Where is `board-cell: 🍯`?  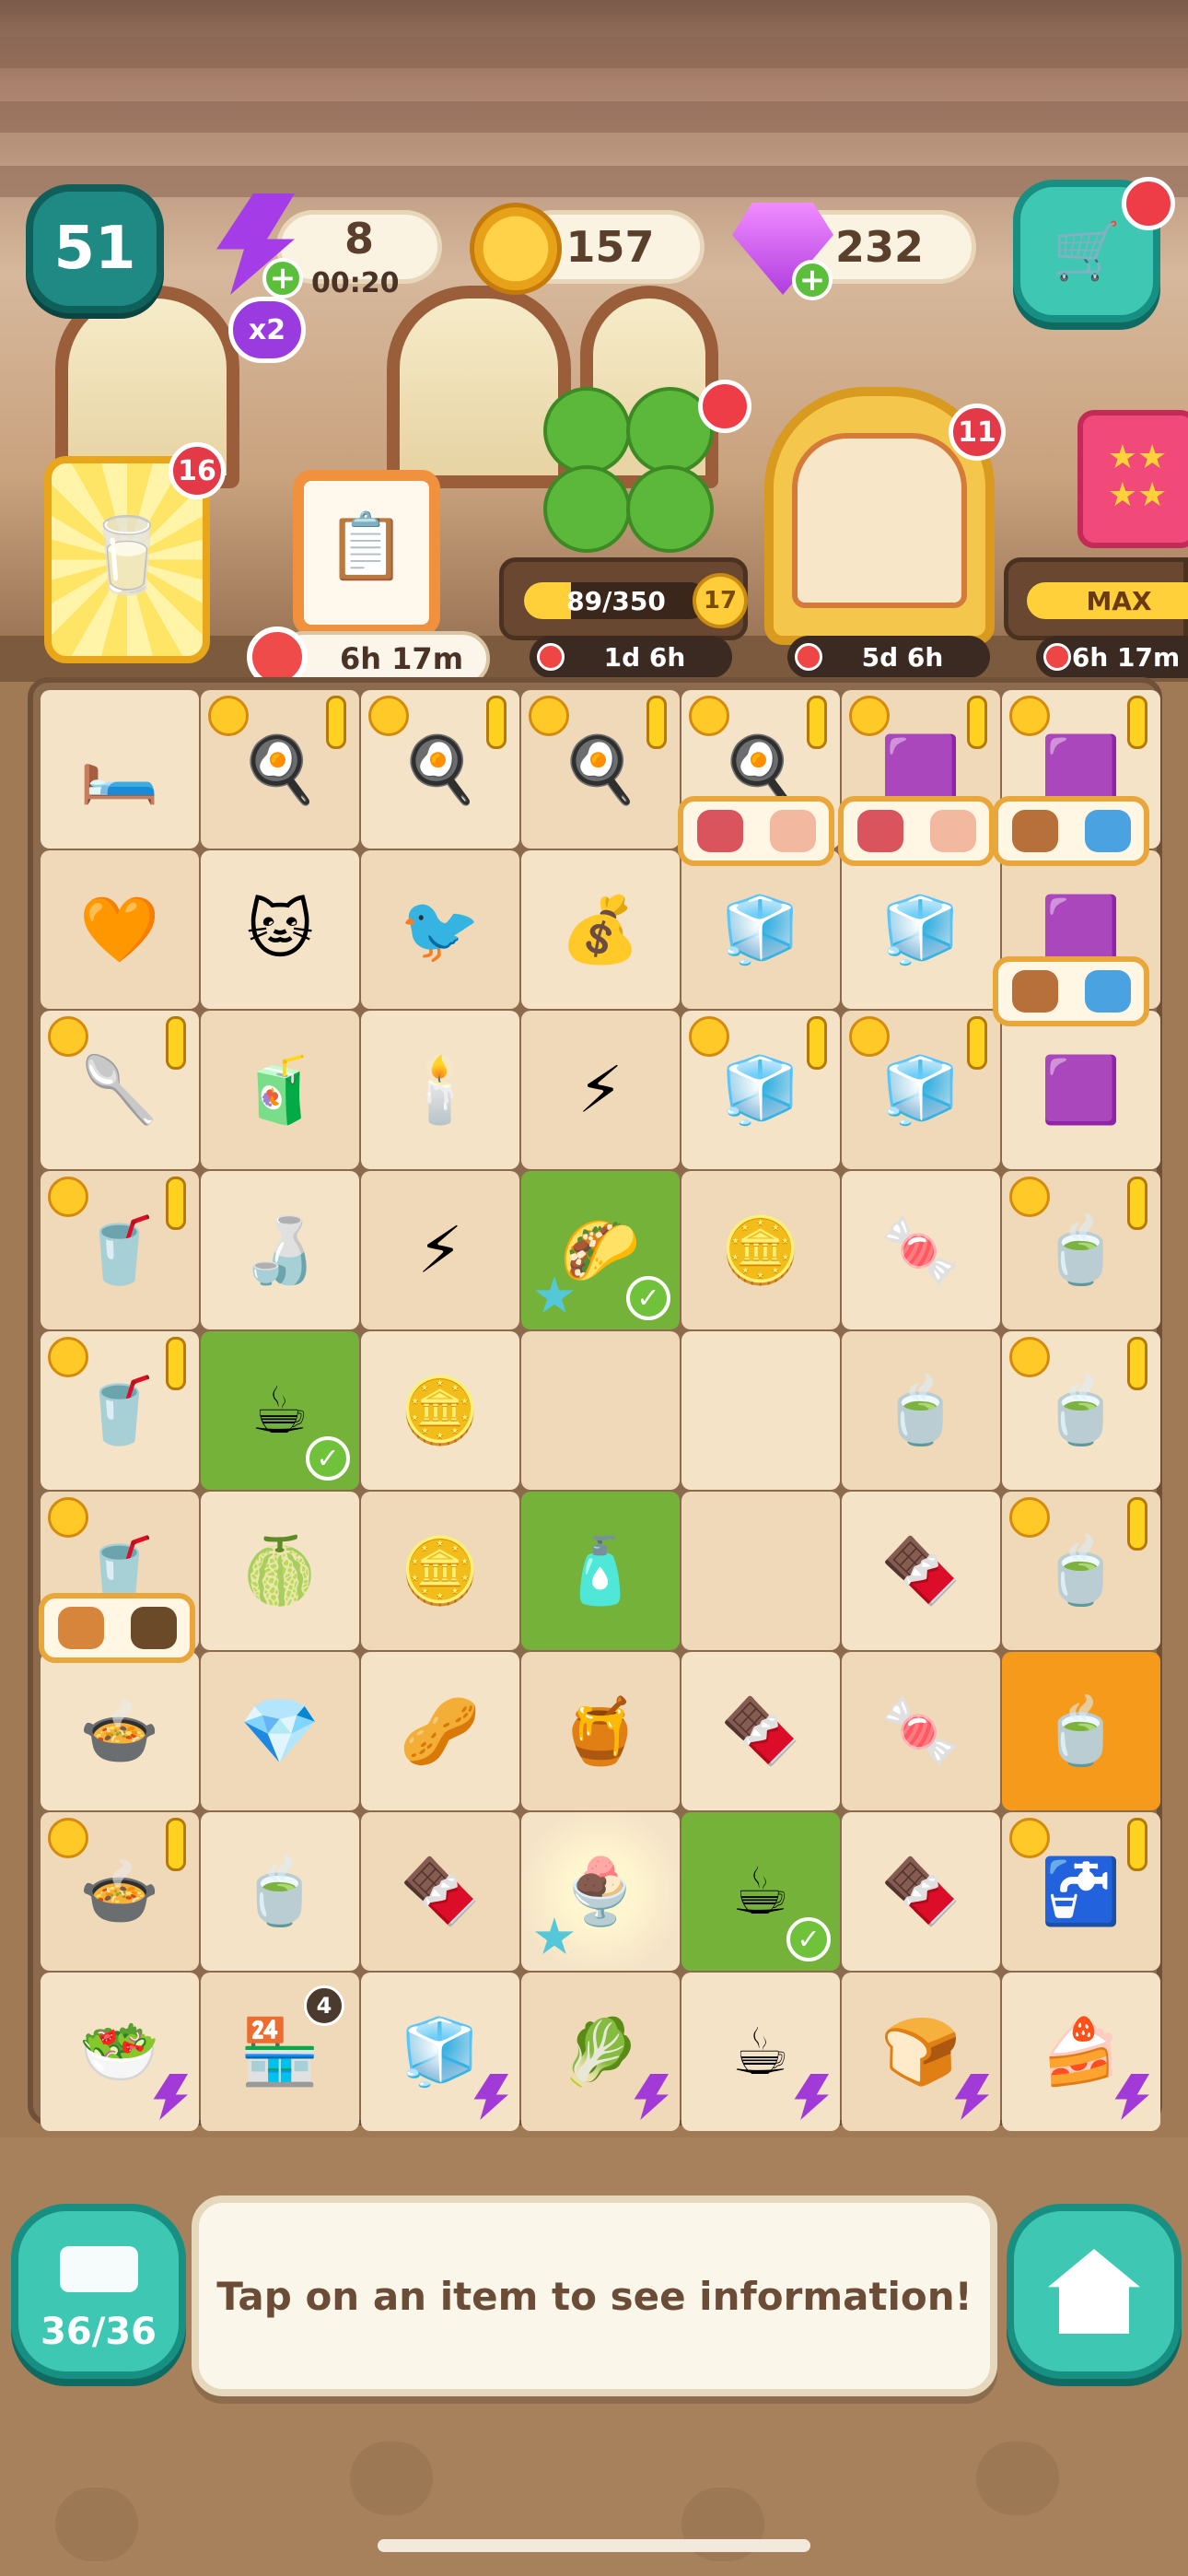 board-cell: 🍯 is located at coordinates (600, 1731).